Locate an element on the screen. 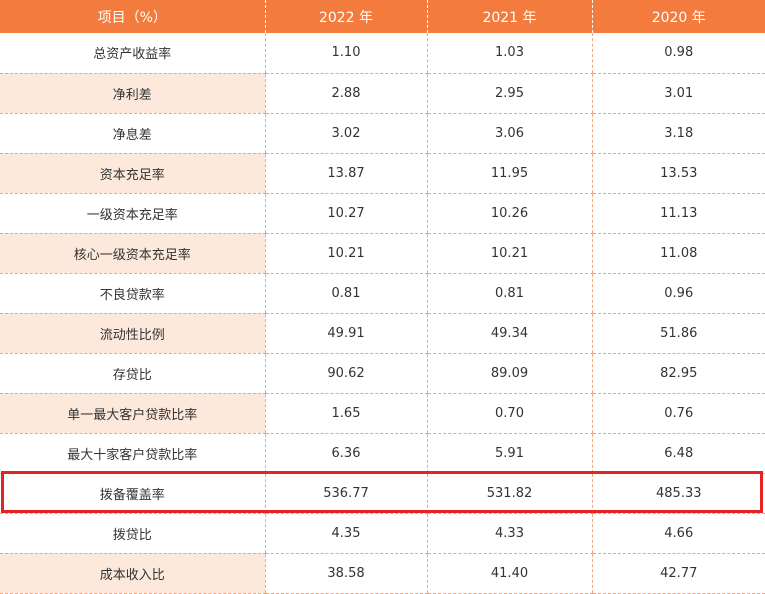  cell-2020: 11.13 is located at coordinates (678, 213).